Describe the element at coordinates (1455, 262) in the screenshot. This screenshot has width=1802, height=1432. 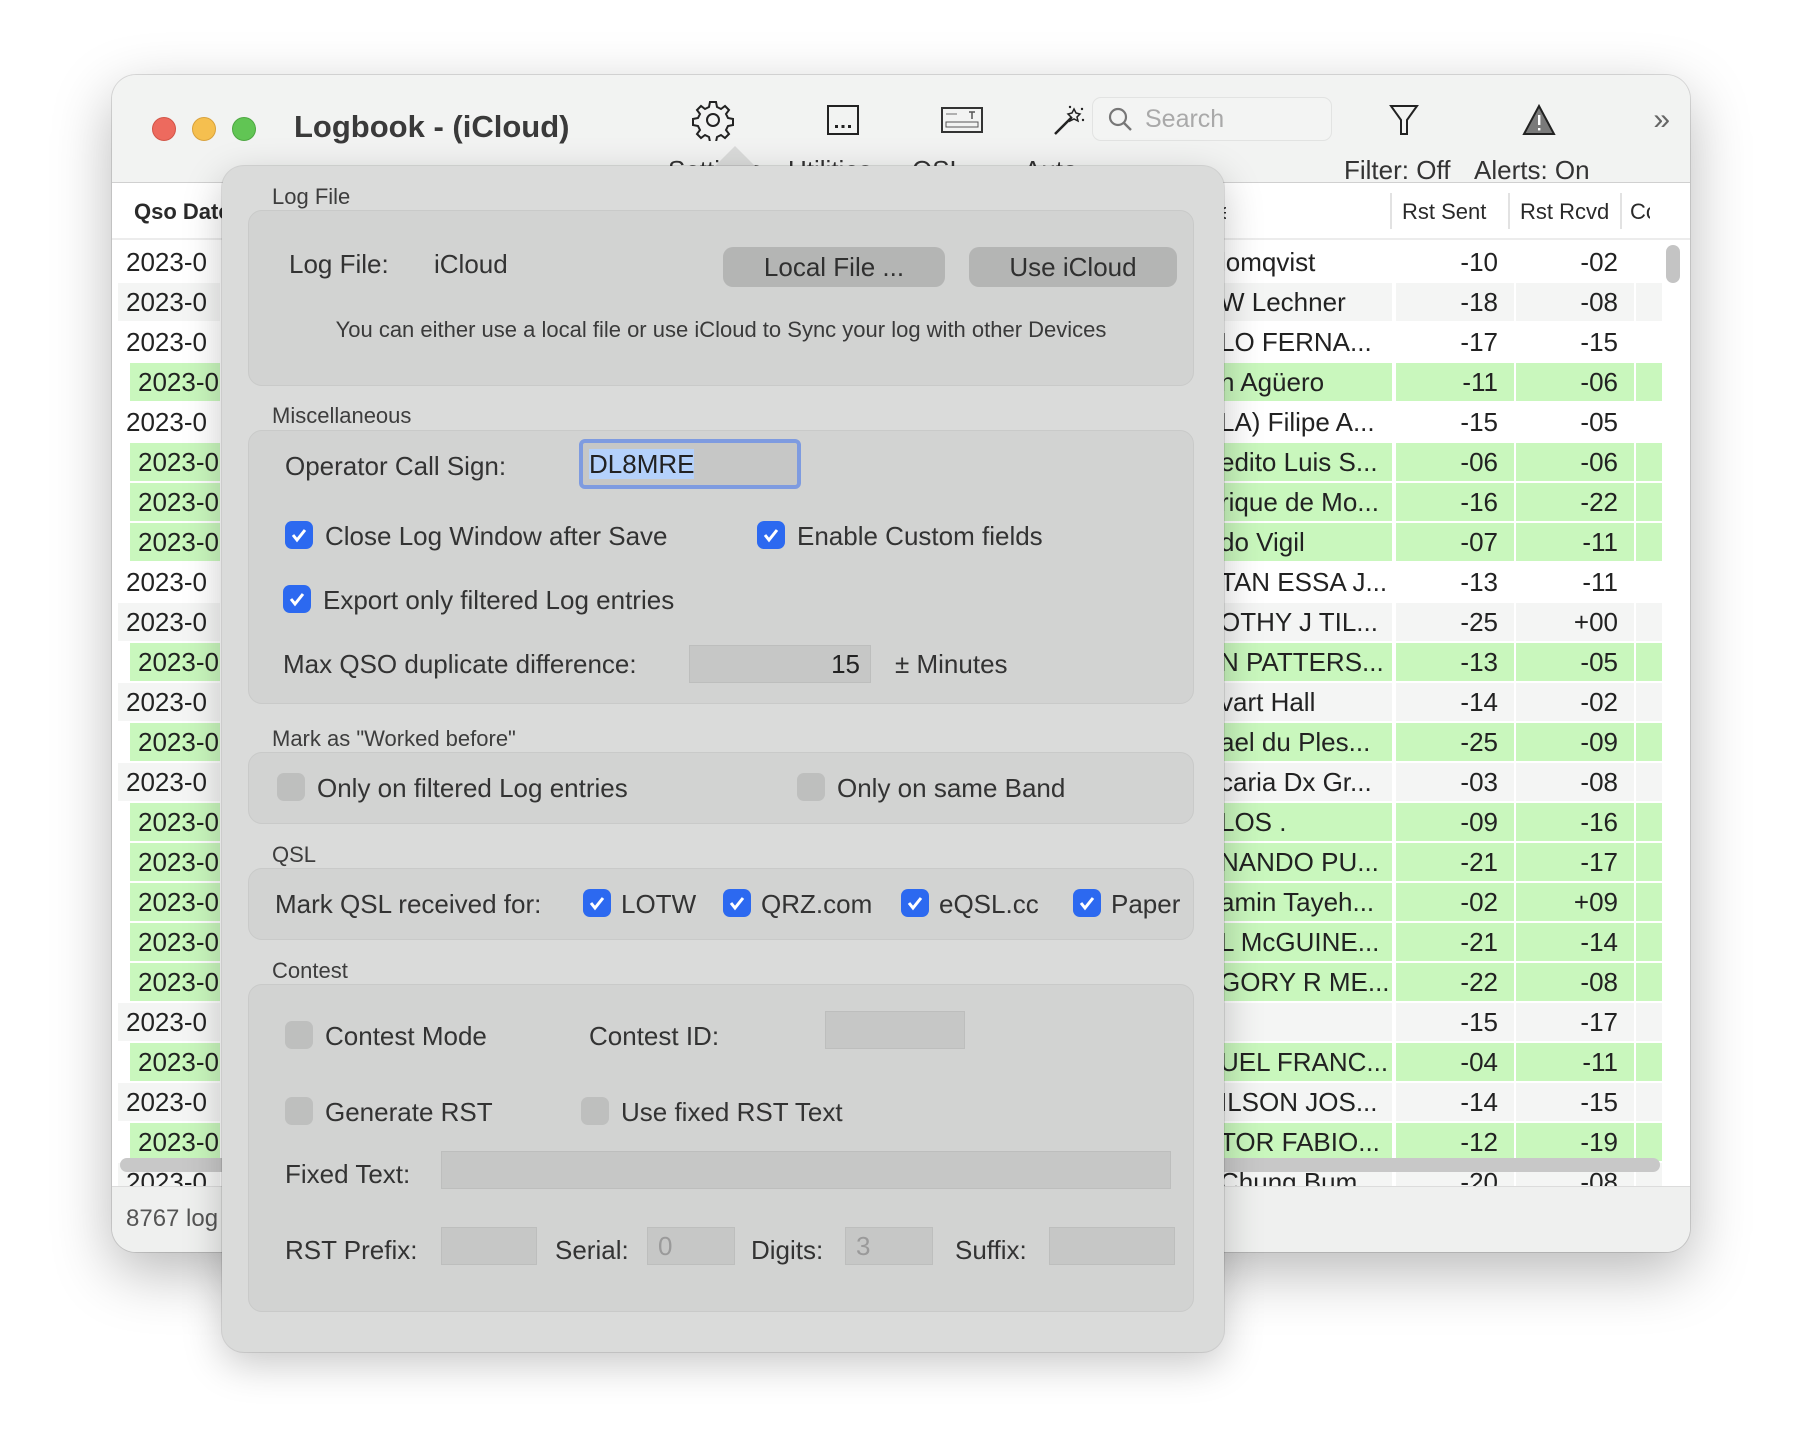
I see `rst-sent-cell: -10` at that location.